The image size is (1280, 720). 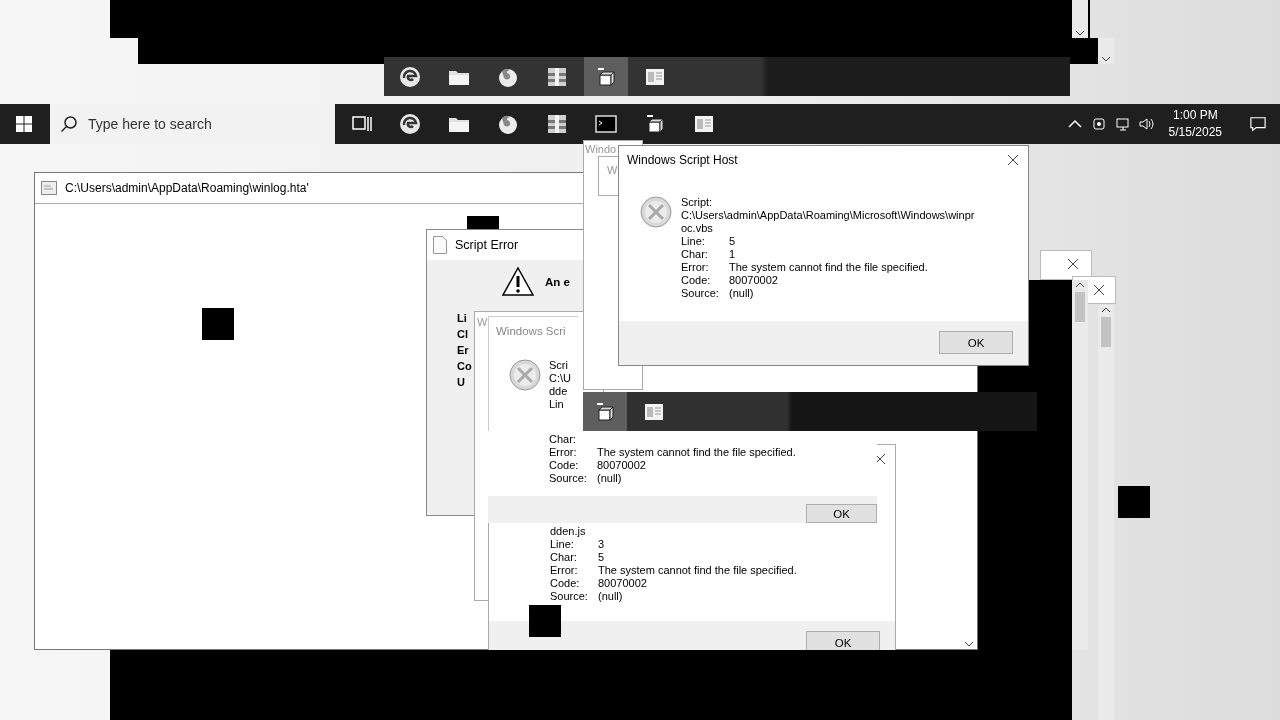 What do you see at coordinates (602, 544) in the screenshot?
I see `field-value: 3` at bounding box center [602, 544].